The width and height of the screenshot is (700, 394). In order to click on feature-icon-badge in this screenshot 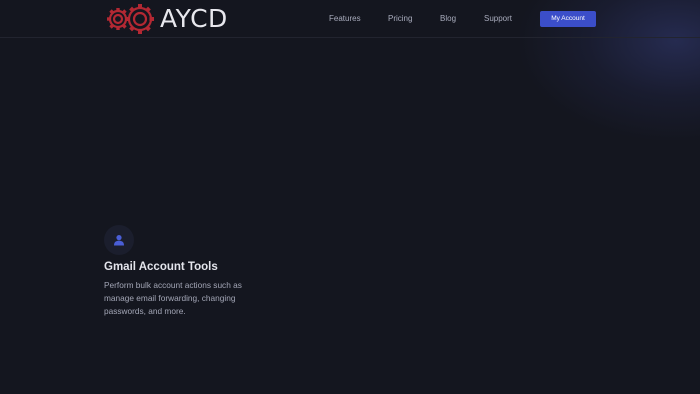, I will do `click(119, 240)`.